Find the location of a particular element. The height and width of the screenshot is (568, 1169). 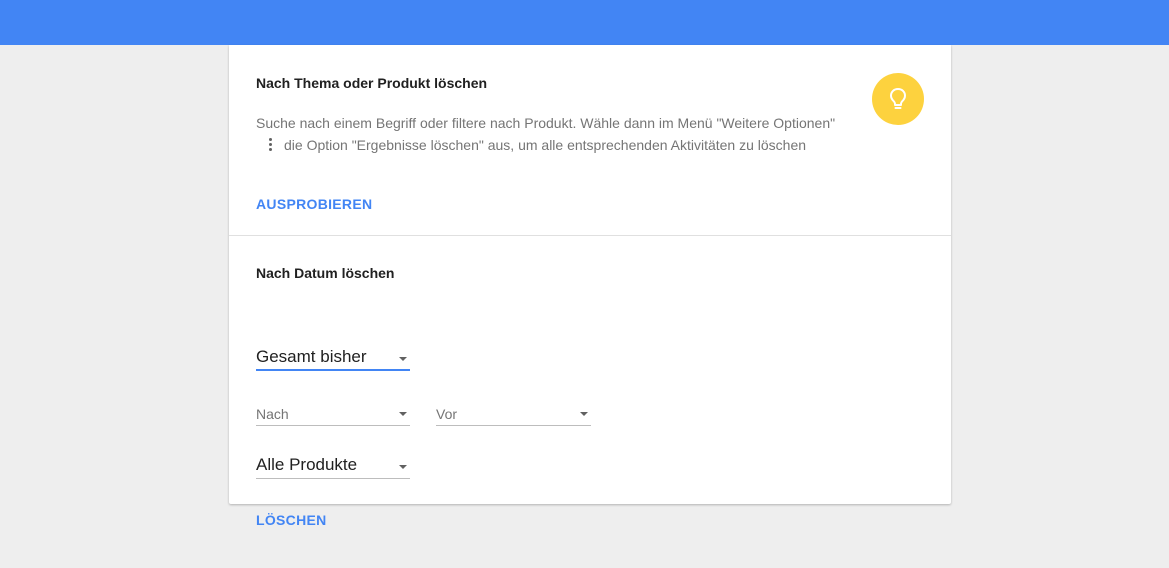

before-date-label: Vor is located at coordinates (447, 414).